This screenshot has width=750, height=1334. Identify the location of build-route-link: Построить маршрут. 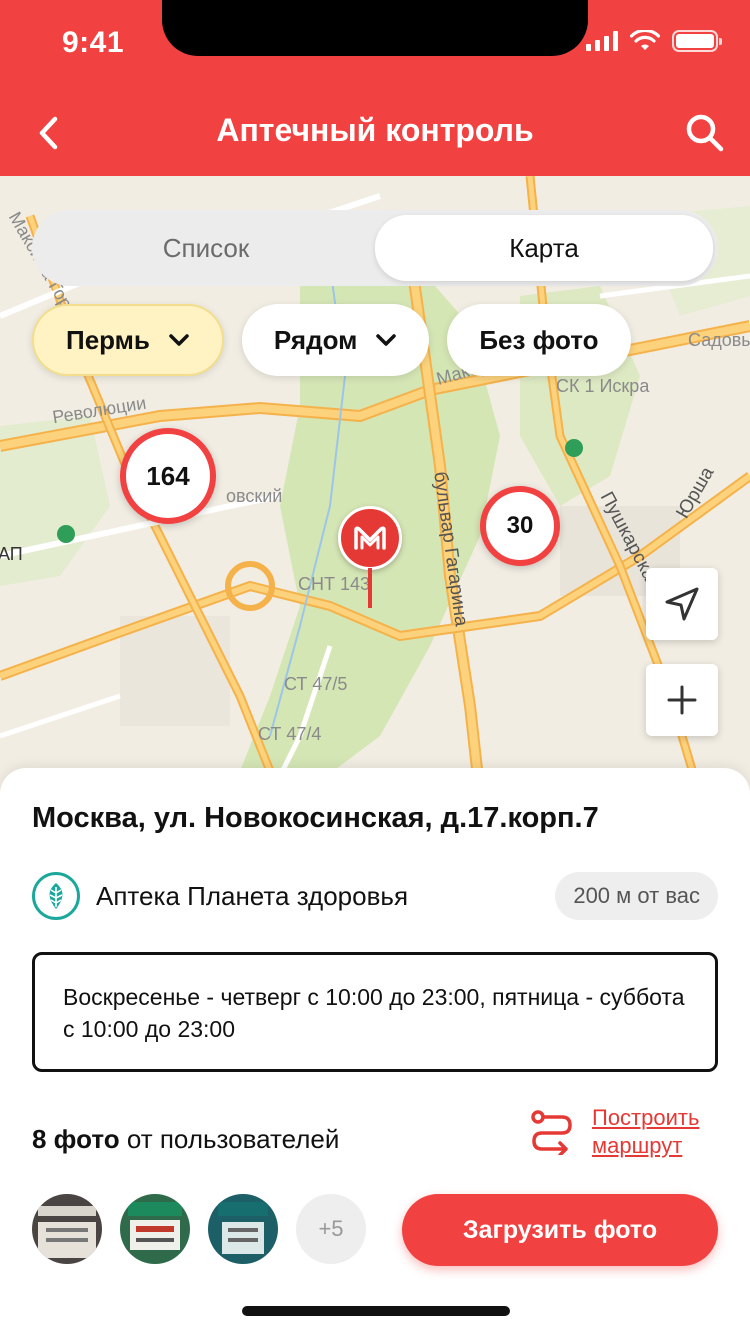
(614, 1132).